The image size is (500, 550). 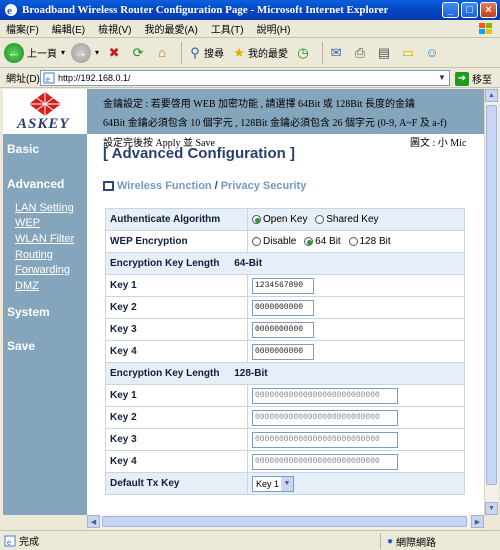 What do you see at coordinates (375, 241) in the screenshot?
I see `128bit-label: 128 Bit` at bounding box center [375, 241].